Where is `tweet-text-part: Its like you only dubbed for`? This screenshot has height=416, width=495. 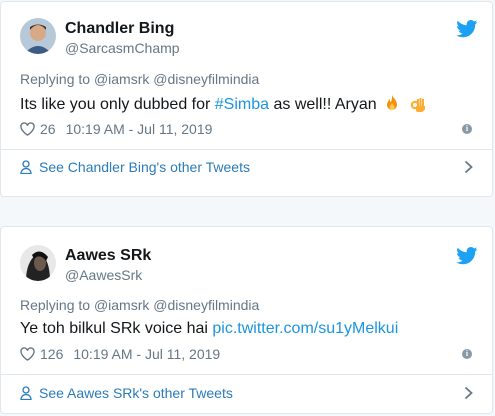
tweet-text-part: Its like you only dubbed for is located at coordinates (117, 104).